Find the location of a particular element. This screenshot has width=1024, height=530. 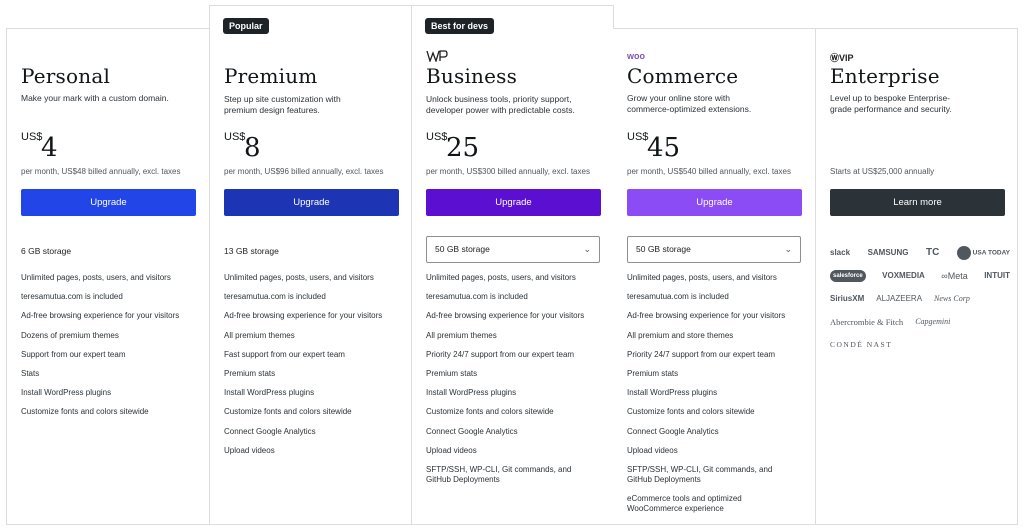

salesforce-logo-icon: salesforce is located at coordinates (848, 275).